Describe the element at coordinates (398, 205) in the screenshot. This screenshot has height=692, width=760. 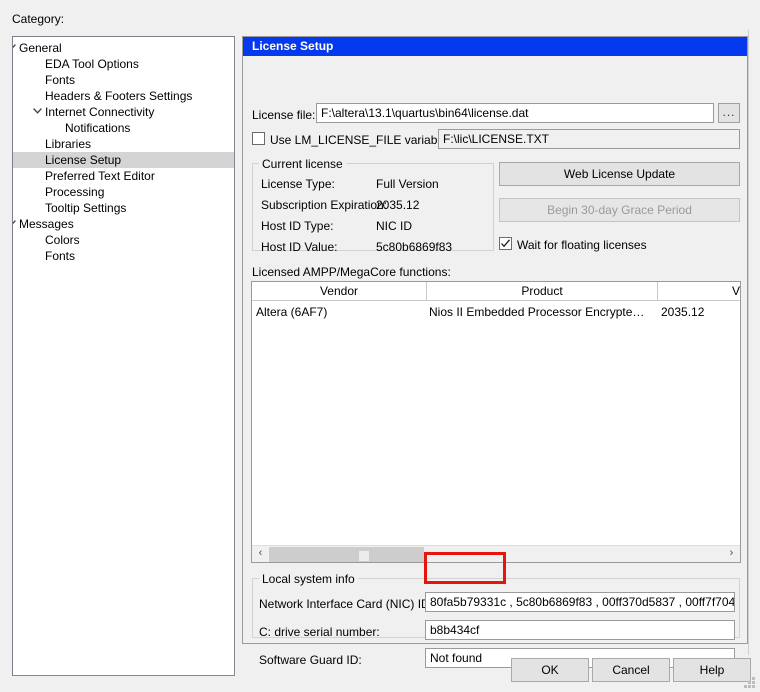
I see `subscription-expiration-value: 2035.12` at that location.